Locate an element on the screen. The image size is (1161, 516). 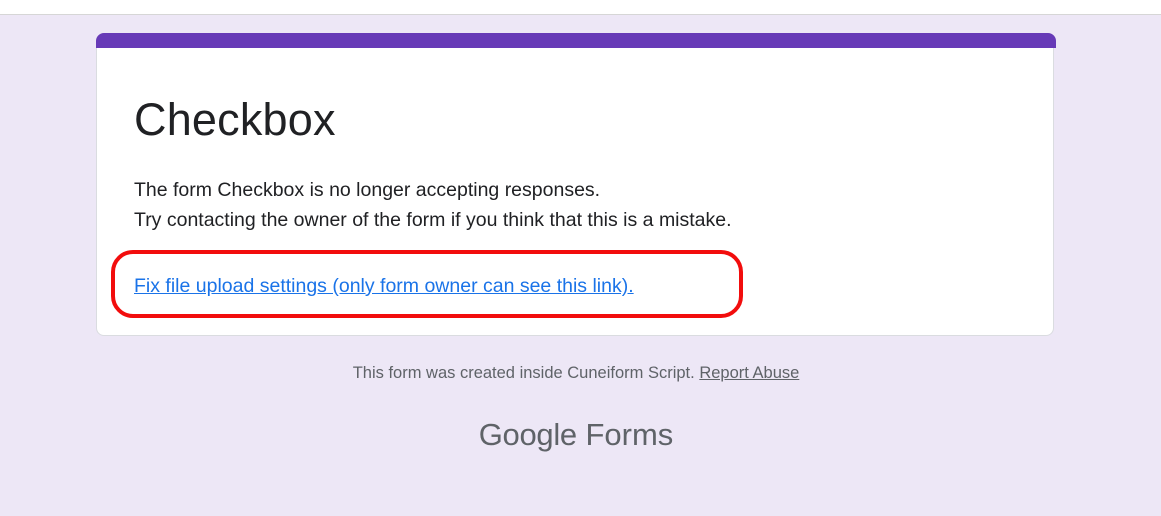
report-abuse-link: Report Abuse is located at coordinates (749, 373).